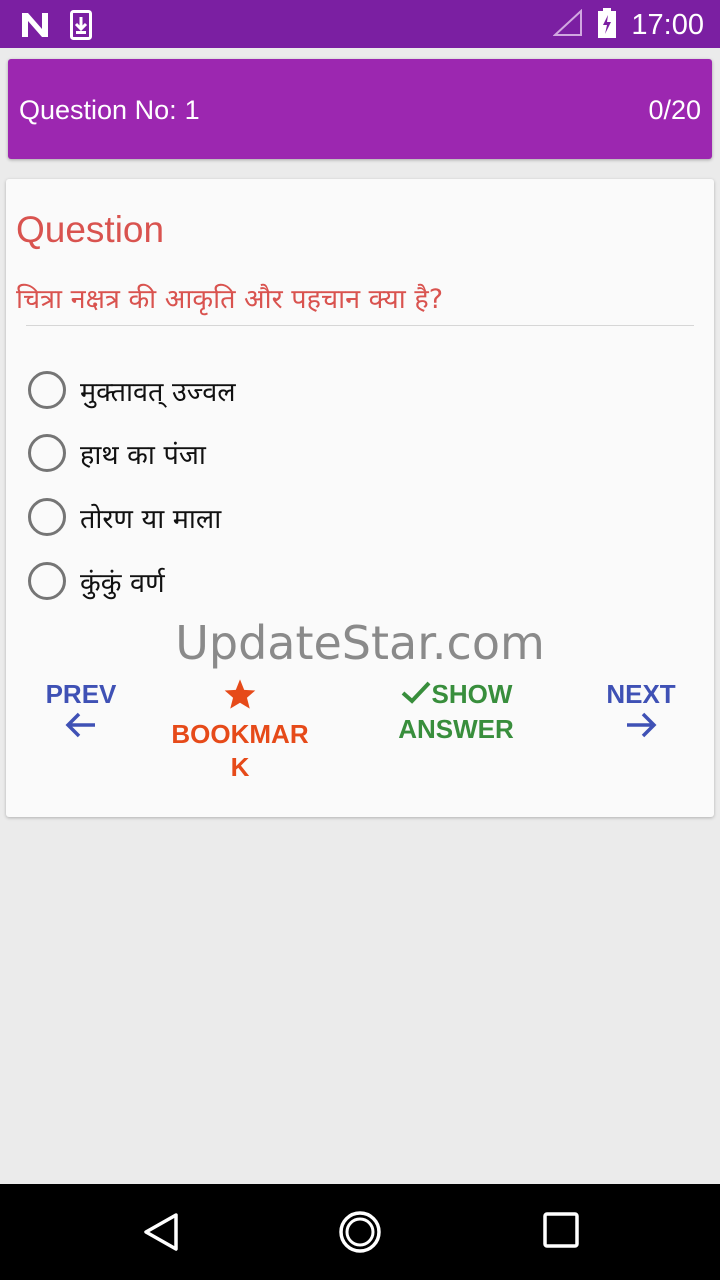  I want to click on back-icon, so click(161, 1234).